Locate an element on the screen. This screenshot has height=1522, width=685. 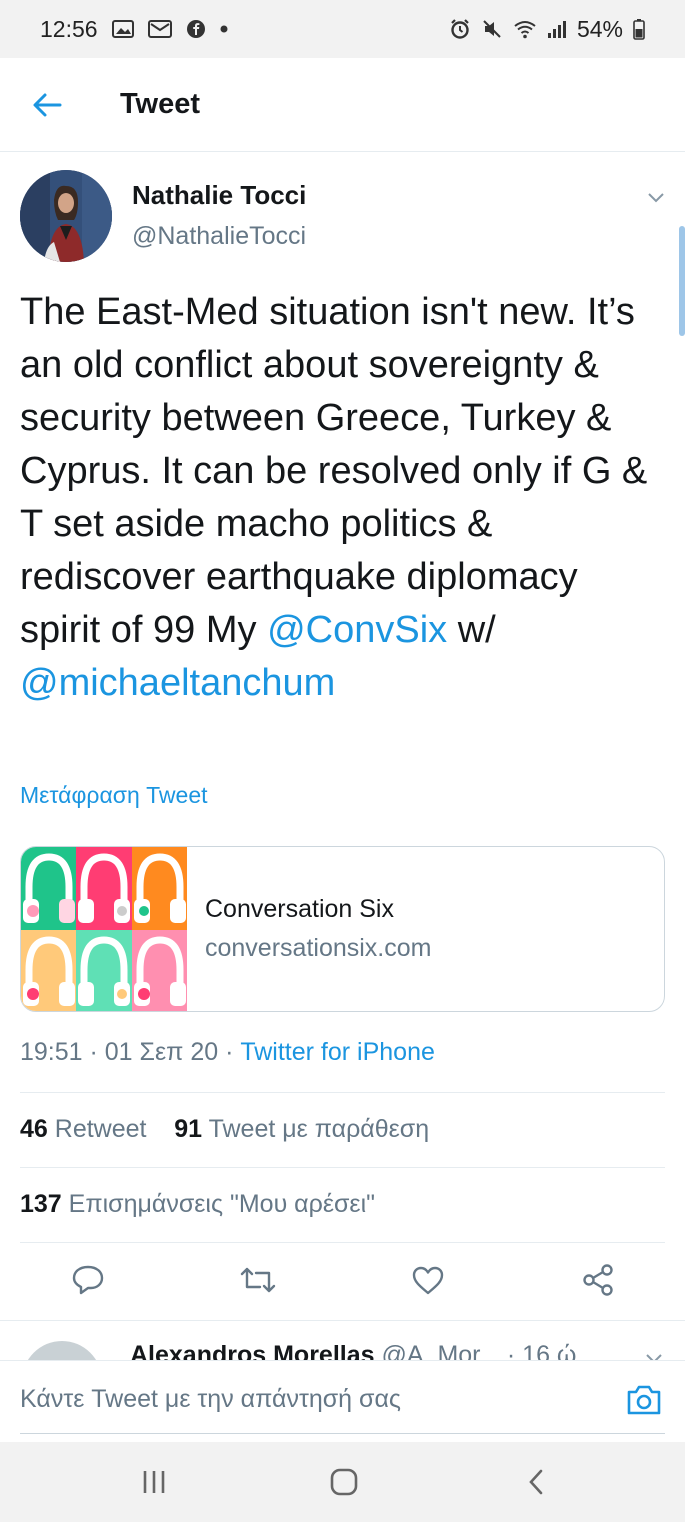
facebook-icon is located at coordinates (196, 29).